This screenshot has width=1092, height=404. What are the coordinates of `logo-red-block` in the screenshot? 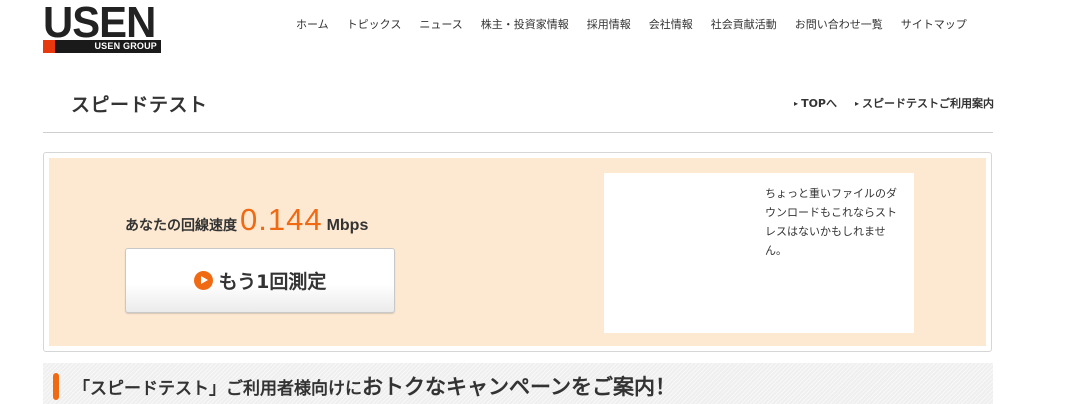 It's located at (49, 46).